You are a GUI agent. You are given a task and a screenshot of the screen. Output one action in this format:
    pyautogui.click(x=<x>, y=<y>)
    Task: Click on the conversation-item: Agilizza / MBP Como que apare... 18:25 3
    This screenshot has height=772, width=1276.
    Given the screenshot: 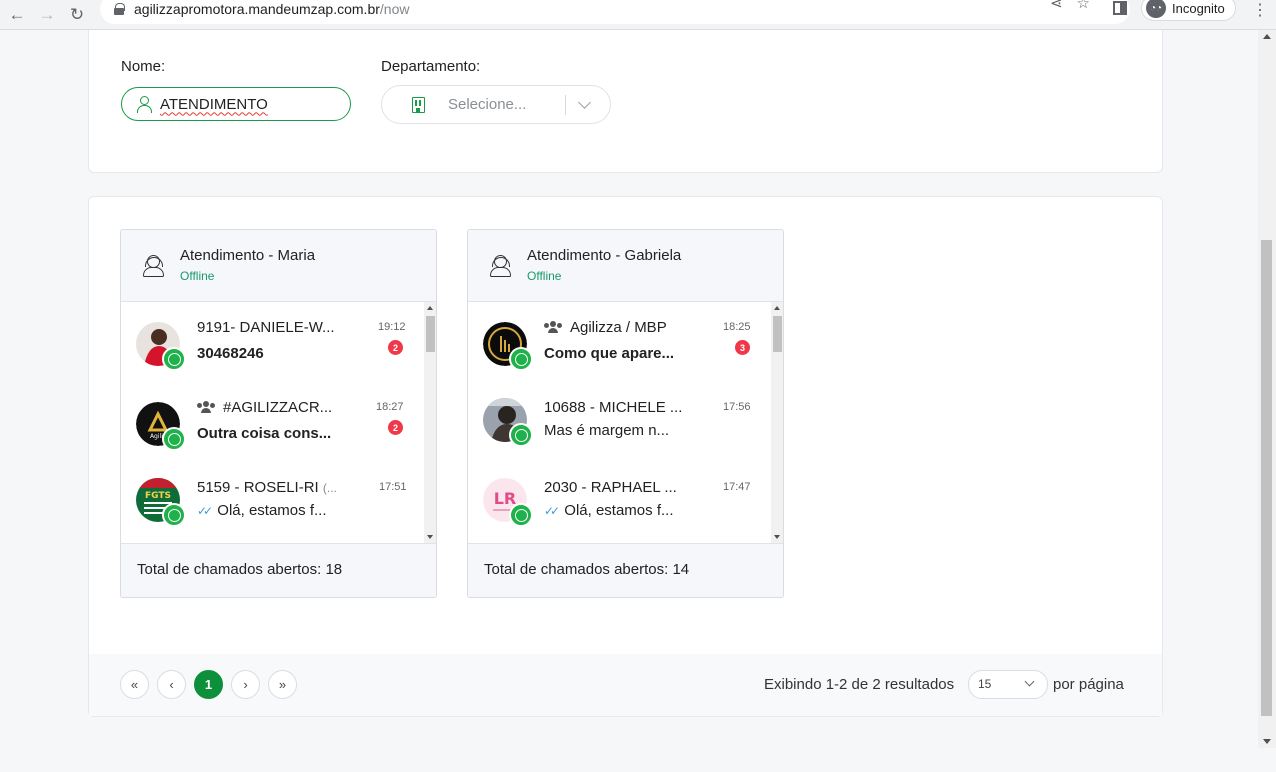 What is the action you would take?
    pyautogui.click(x=618, y=342)
    